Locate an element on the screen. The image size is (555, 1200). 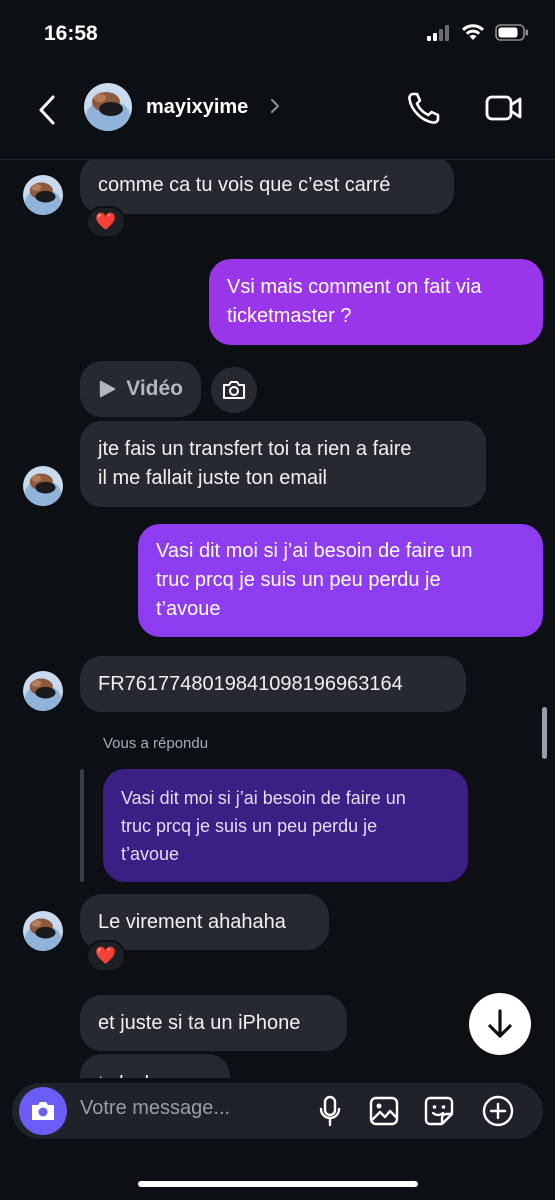
camera-reply-button is located at coordinates (234, 390).